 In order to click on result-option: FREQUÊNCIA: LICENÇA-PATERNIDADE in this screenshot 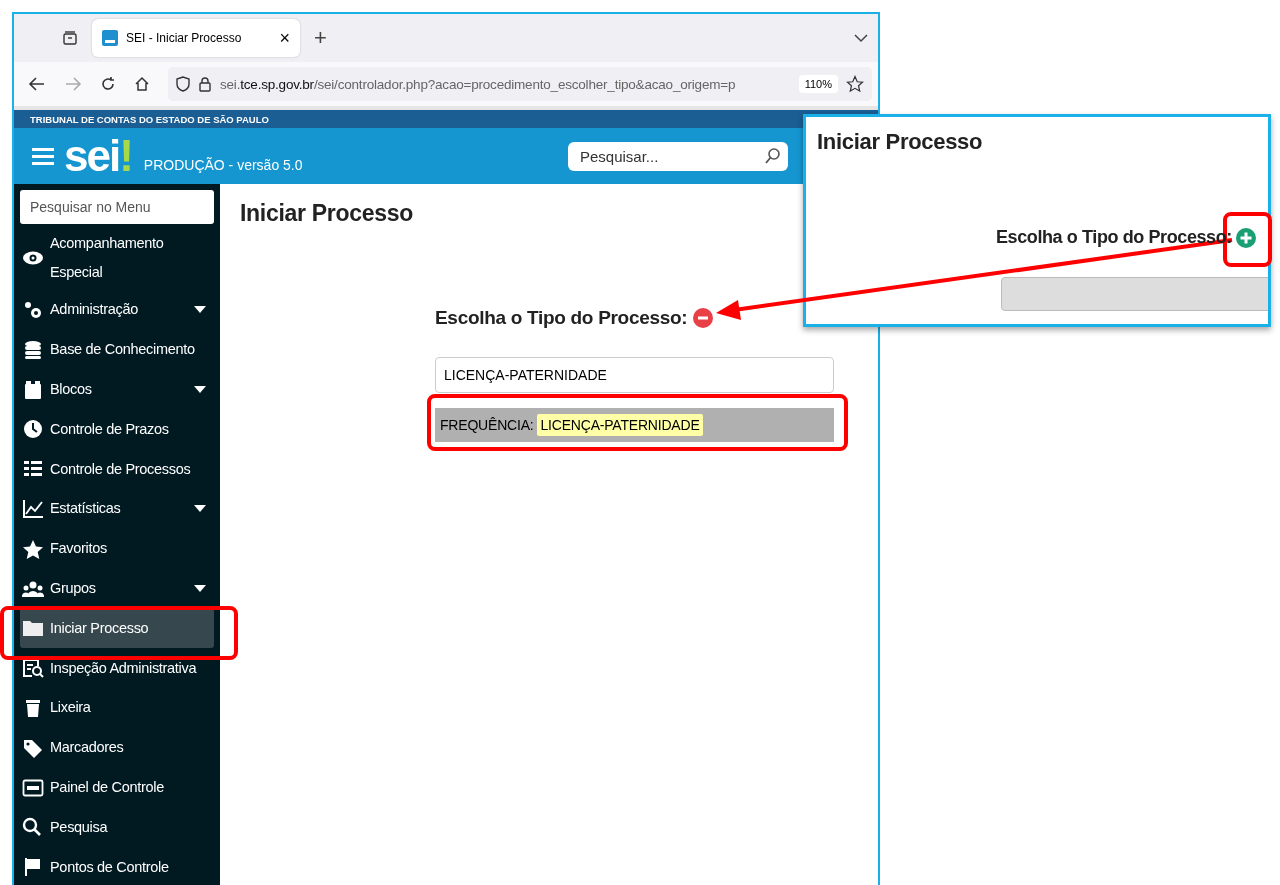, I will do `click(634, 425)`.